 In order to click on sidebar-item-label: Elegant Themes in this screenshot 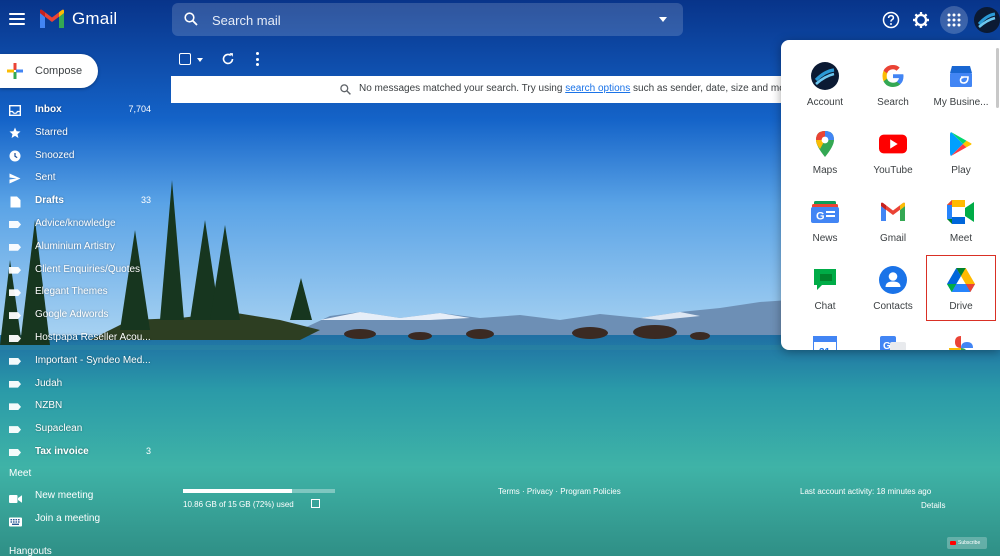, I will do `click(71, 292)`.